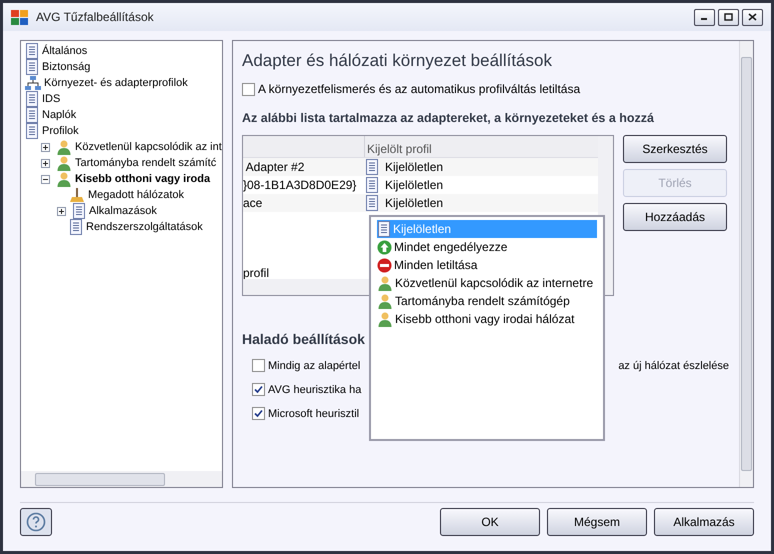 The width and height of the screenshot is (774, 554). I want to click on checkbox-label: Microsoft heurisztil, so click(314, 414).